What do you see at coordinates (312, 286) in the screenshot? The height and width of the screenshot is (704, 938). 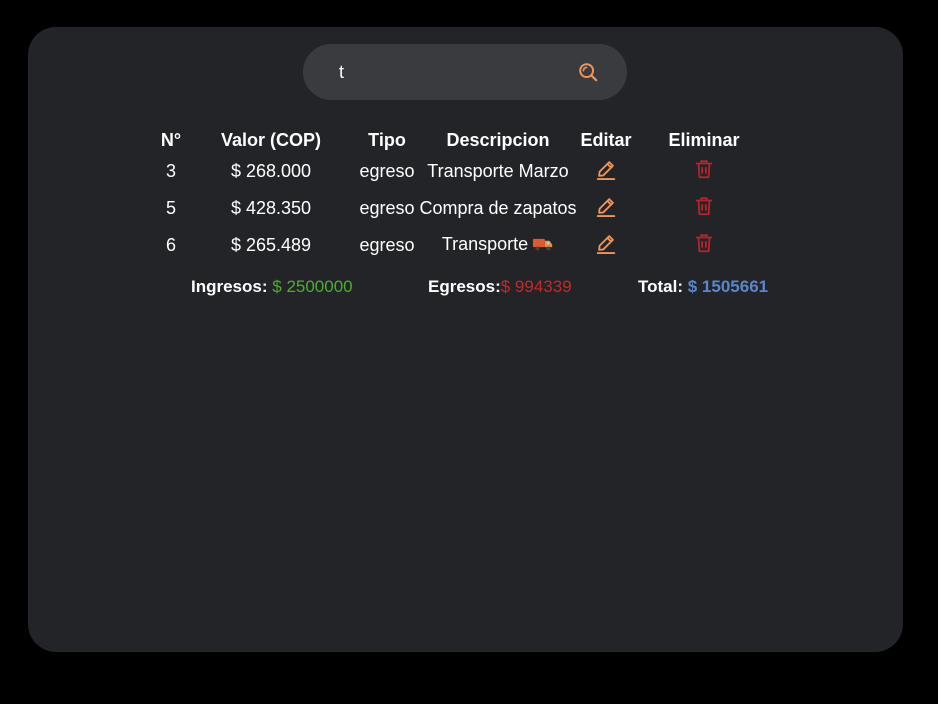 I see `ingresos-value: $ 2500000` at bounding box center [312, 286].